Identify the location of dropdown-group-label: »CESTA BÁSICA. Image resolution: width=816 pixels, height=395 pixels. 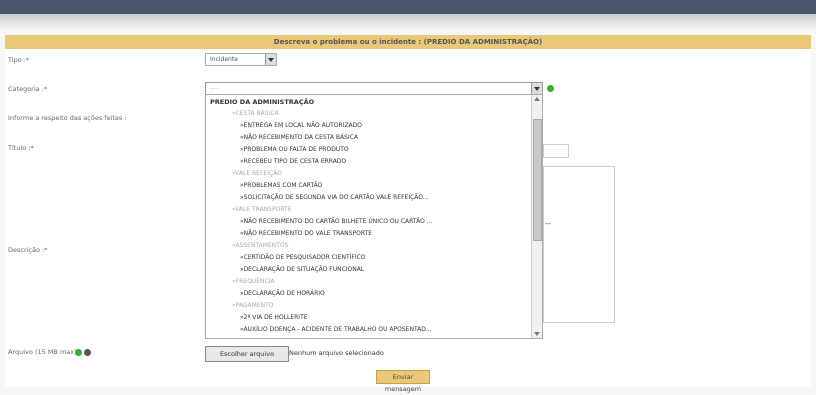
(255, 113).